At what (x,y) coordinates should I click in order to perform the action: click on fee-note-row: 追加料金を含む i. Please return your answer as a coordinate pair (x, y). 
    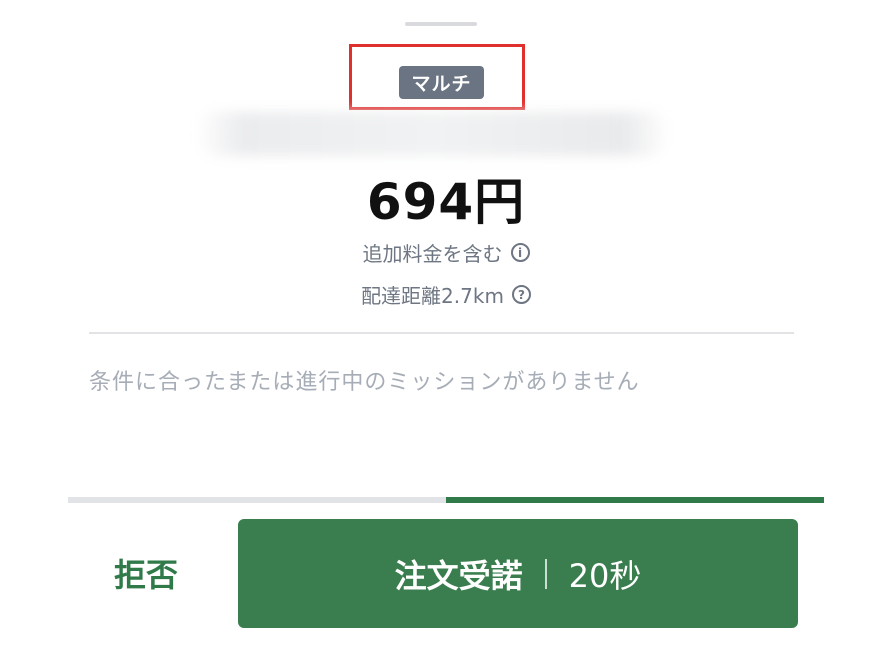
    Looking at the image, I should click on (446, 252).